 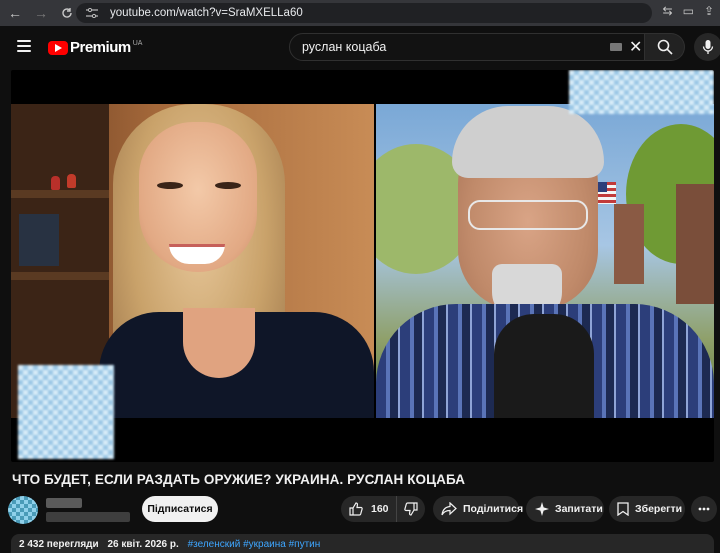 I want to click on share-icon, so click(x=449, y=509).